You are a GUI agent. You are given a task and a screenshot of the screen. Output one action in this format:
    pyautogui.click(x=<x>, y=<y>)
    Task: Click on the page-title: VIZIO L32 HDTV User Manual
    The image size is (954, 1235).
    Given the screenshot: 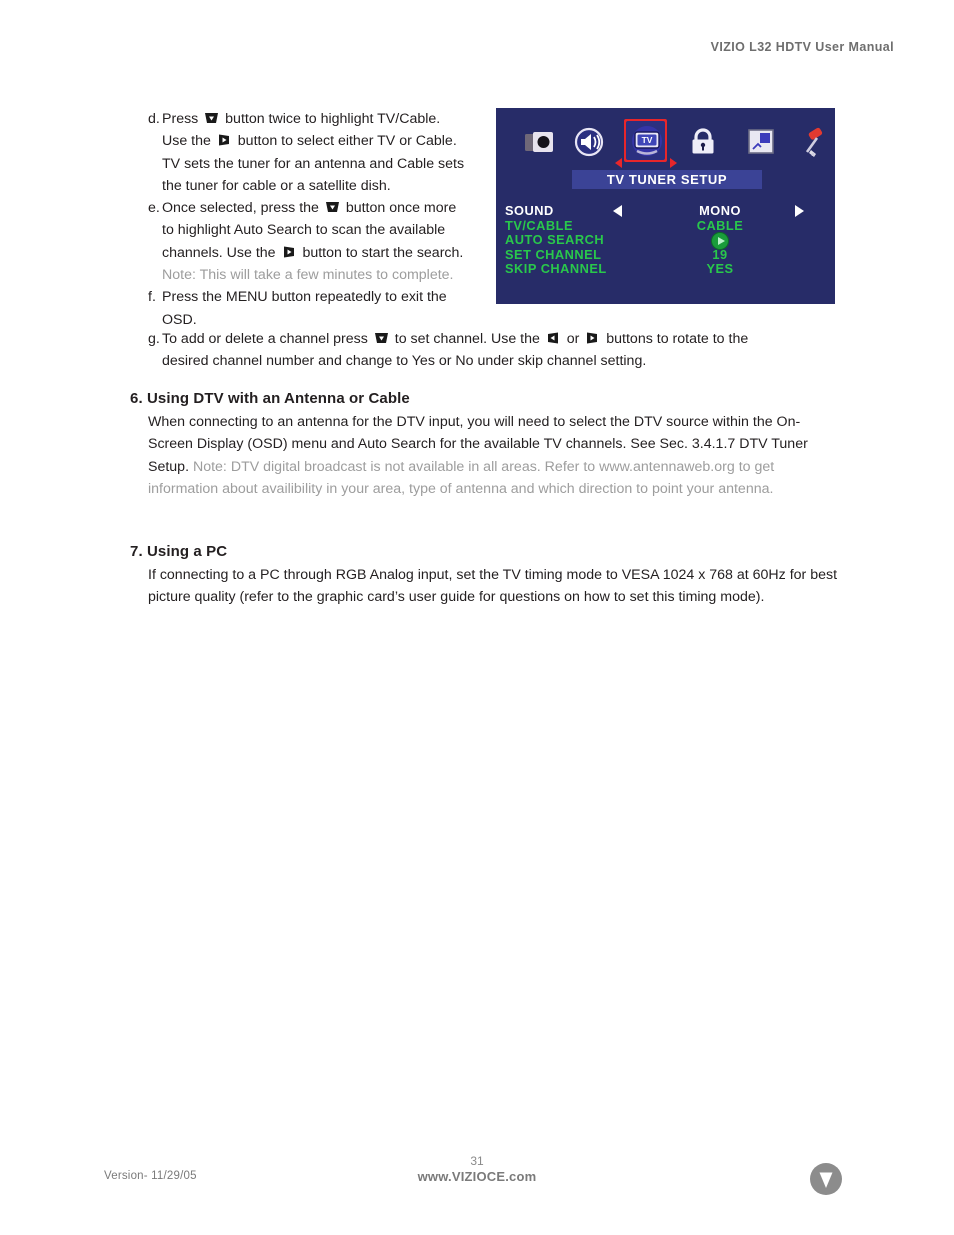 What is the action you would take?
    pyautogui.click(x=802, y=47)
    